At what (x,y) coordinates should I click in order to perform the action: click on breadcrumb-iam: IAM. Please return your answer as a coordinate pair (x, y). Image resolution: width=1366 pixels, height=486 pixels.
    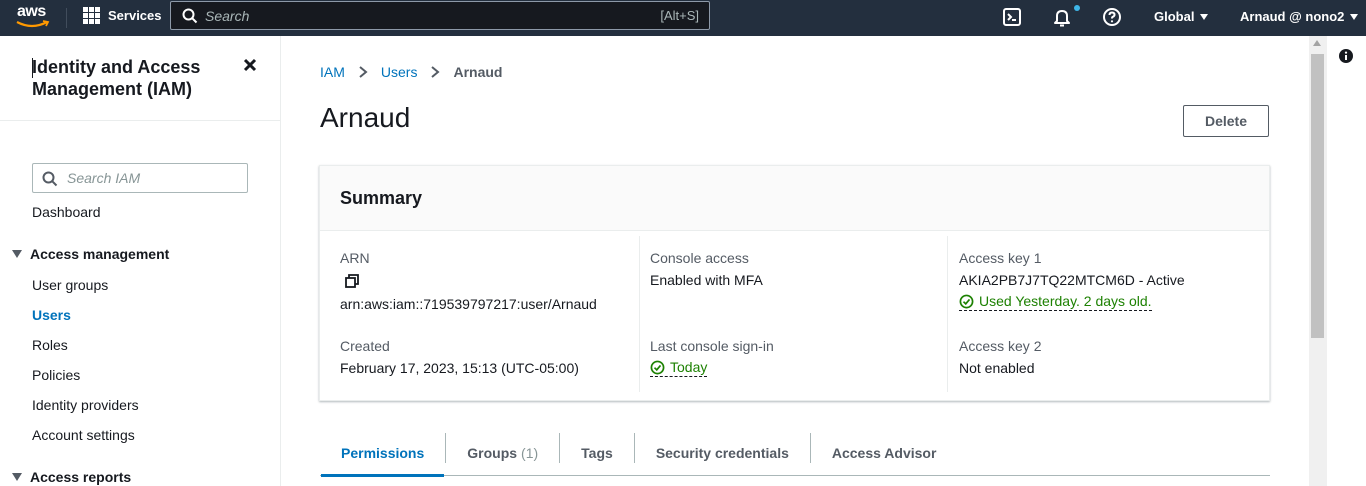
    Looking at the image, I should click on (332, 72).